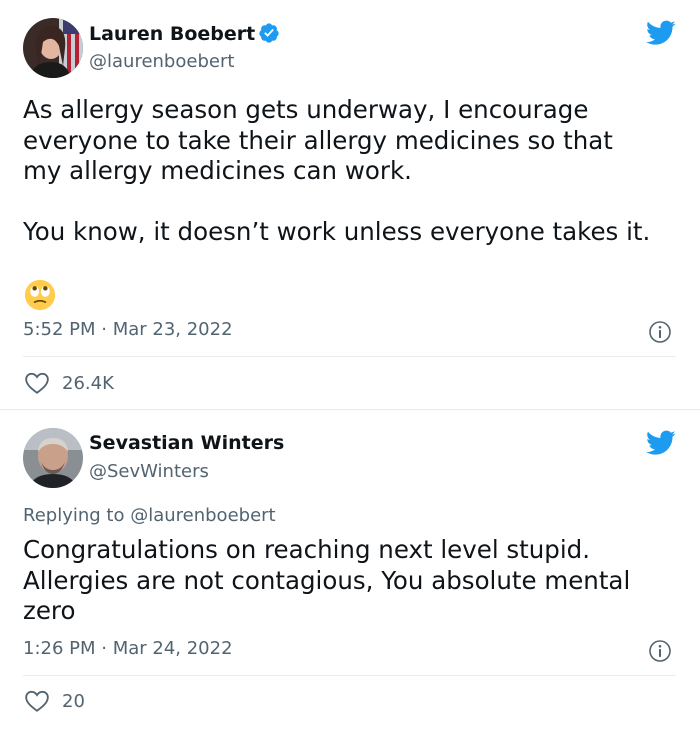  Describe the element at coordinates (88, 383) in the screenshot. I see `like-count: 26.4K` at that location.